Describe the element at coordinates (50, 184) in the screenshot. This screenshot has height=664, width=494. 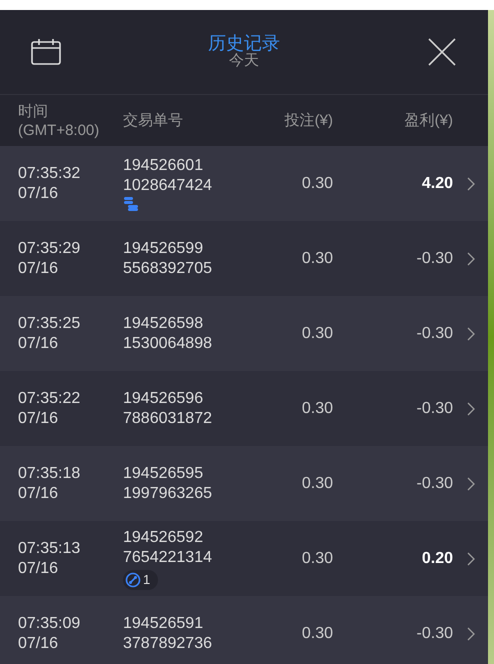
I see `time-cell-text: 07:35:32 07/16` at that location.